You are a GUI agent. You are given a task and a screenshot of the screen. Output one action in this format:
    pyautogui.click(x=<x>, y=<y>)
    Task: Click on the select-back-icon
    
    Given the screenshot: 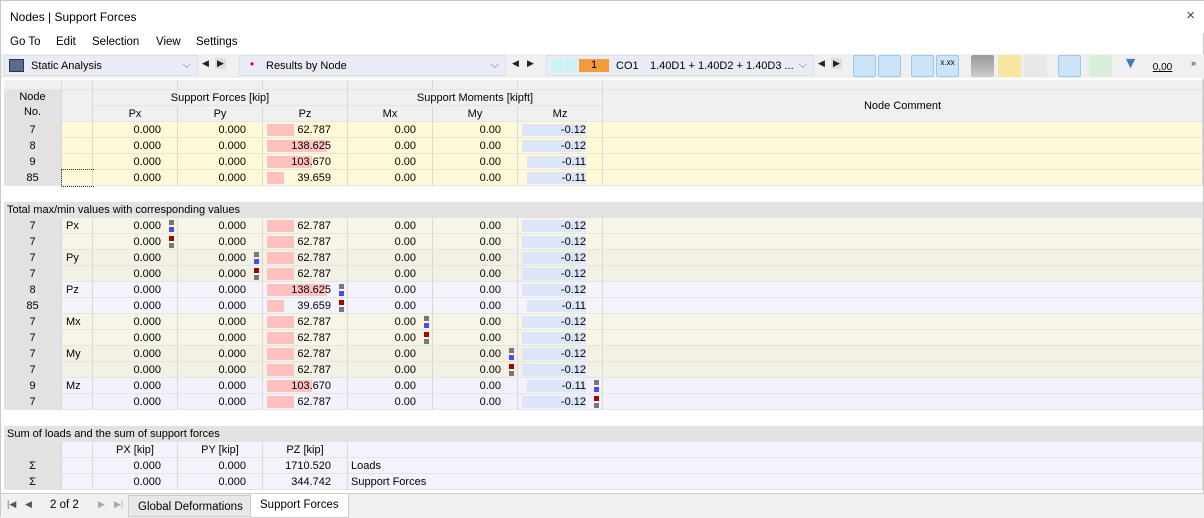 What is the action you would take?
    pyautogui.click(x=864, y=66)
    